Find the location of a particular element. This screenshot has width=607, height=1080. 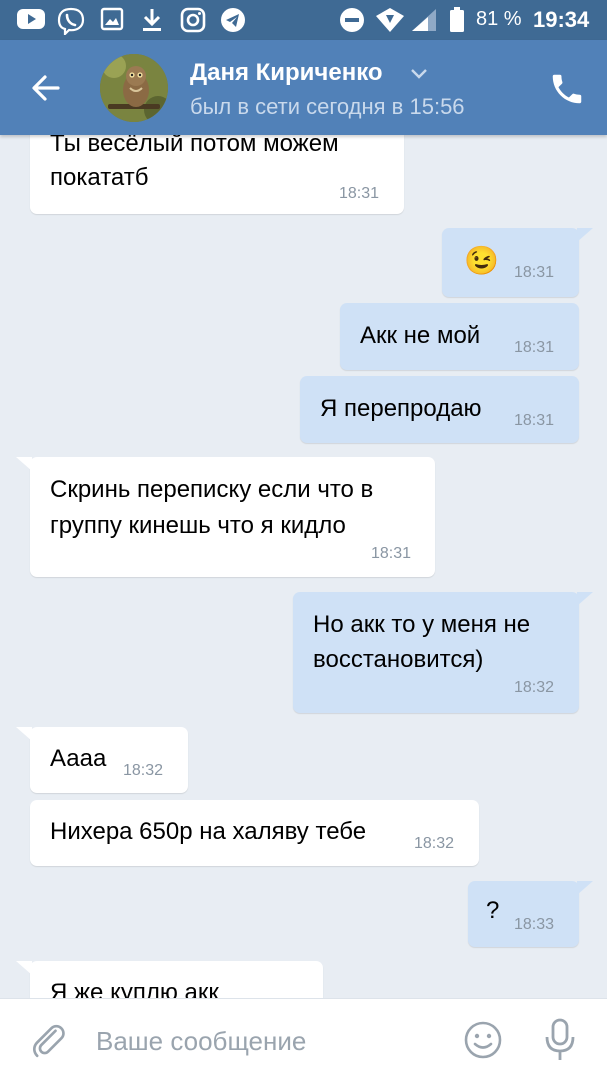

battery-percent: 81 % is located at coordinates (499, 19).